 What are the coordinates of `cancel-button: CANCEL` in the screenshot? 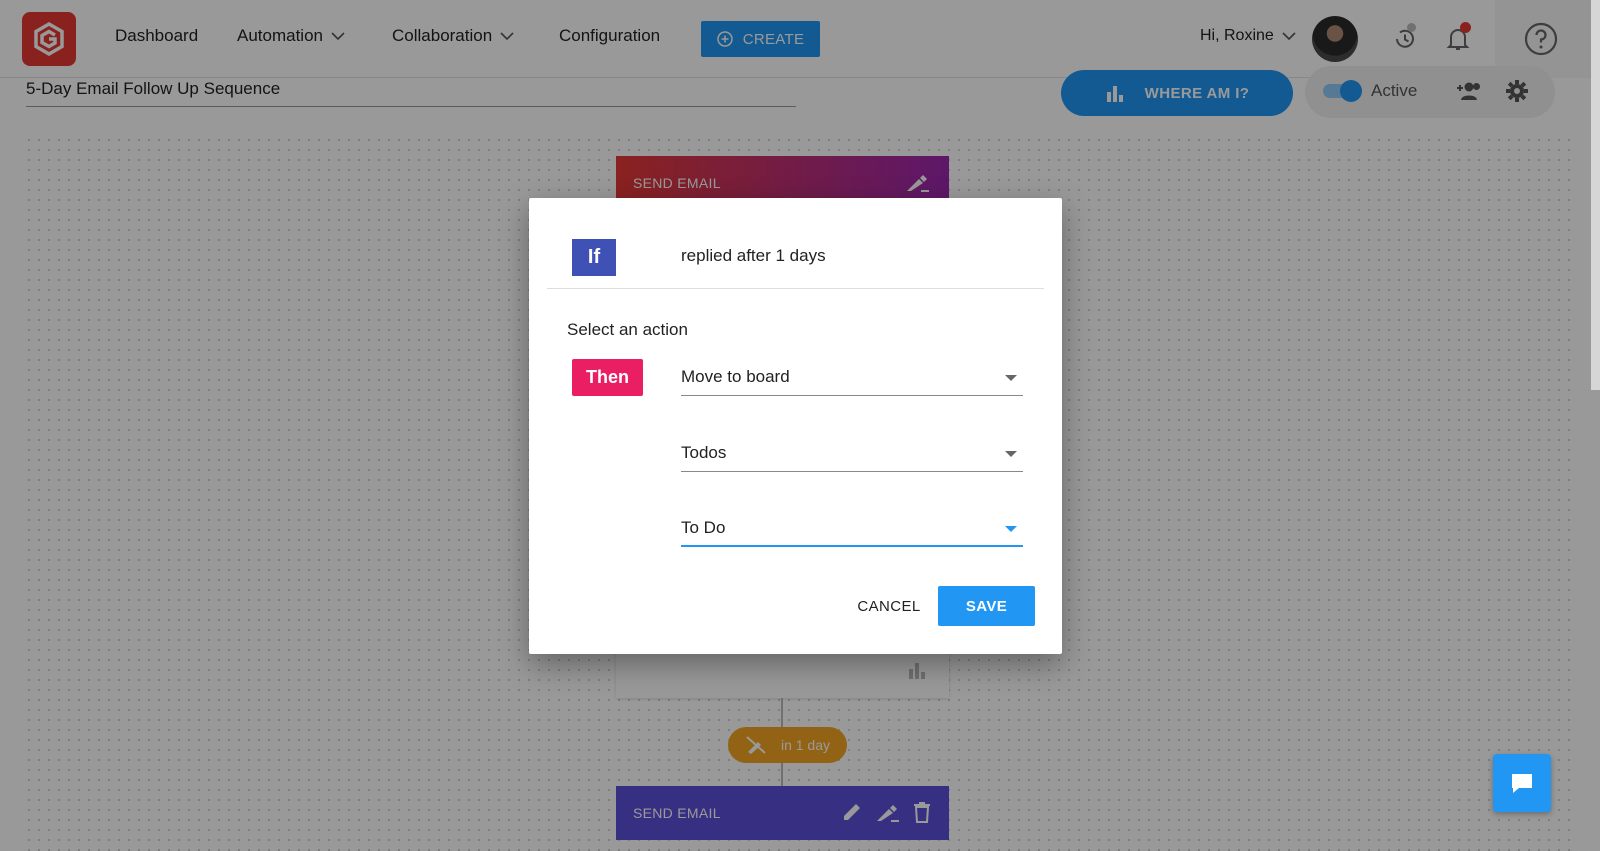 It's located at (889, 606).